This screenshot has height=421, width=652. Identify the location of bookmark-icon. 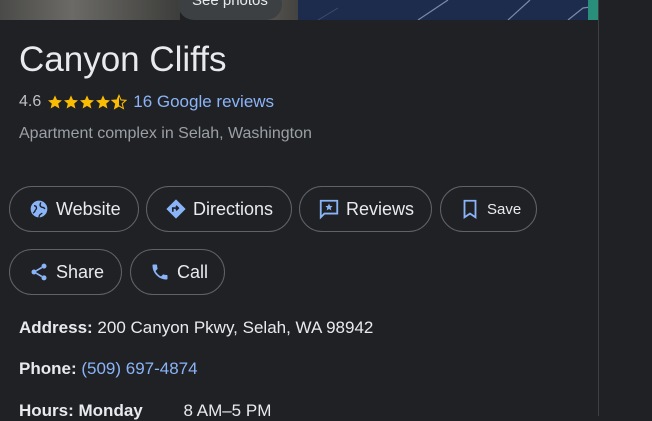
(470, 209).